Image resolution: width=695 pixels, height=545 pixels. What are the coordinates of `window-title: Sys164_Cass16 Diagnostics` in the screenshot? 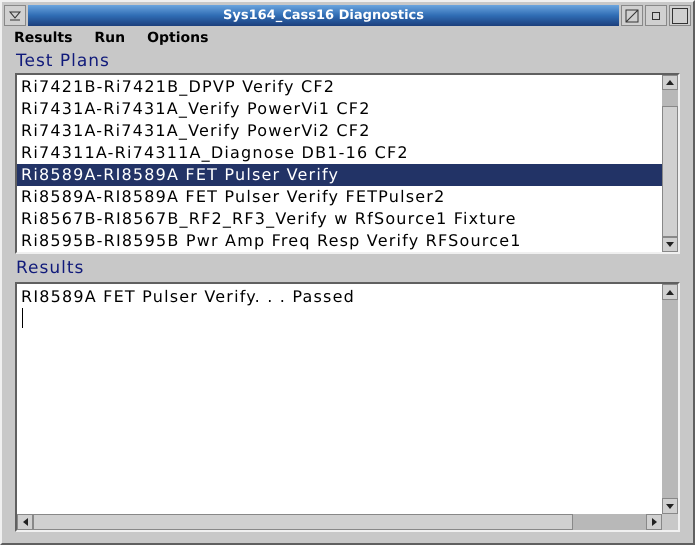 It's located at (323, 15).